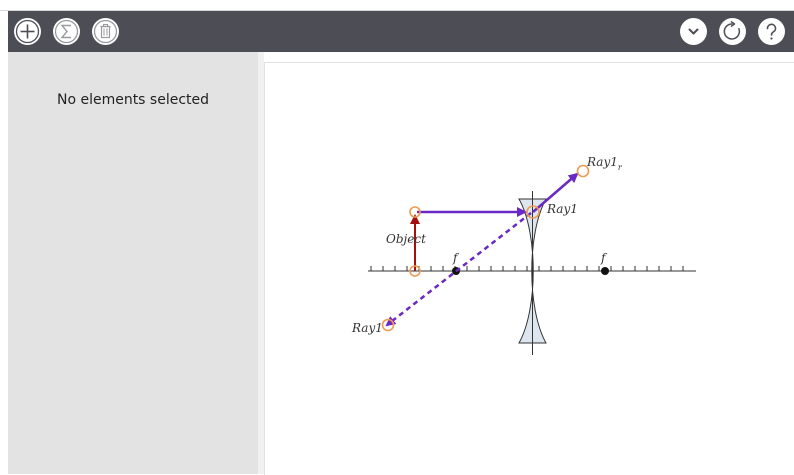  I want to click on delete-button, so click(105, 31).